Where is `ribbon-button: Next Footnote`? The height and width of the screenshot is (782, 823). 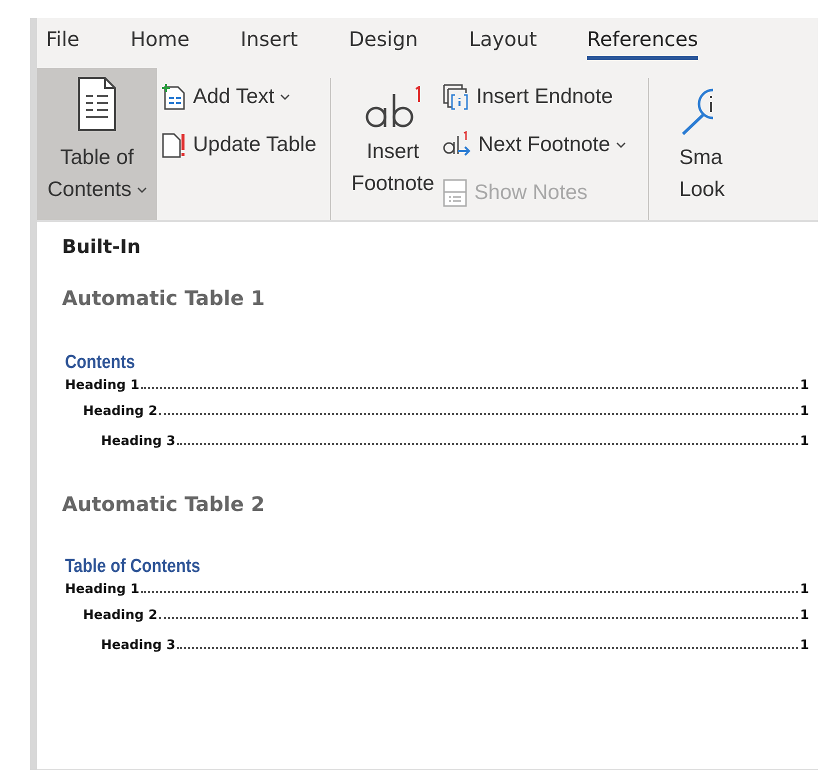 ribbon-button: Next Footnote is located at coordinates (534, 145).